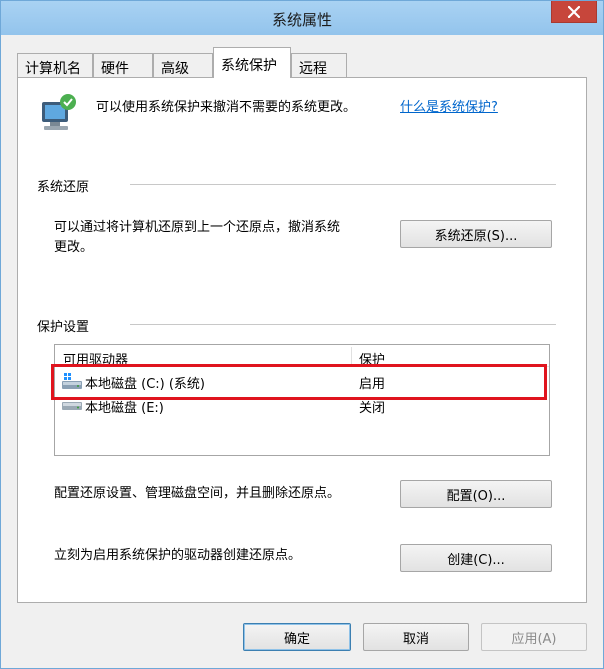 The width and height of the screenshot is (604, 669). What do you see at coordinates (302, 356) in the screenshot?
I see `drive-list-header: 可用驱动器 保护` at bounding box center [302, 356].